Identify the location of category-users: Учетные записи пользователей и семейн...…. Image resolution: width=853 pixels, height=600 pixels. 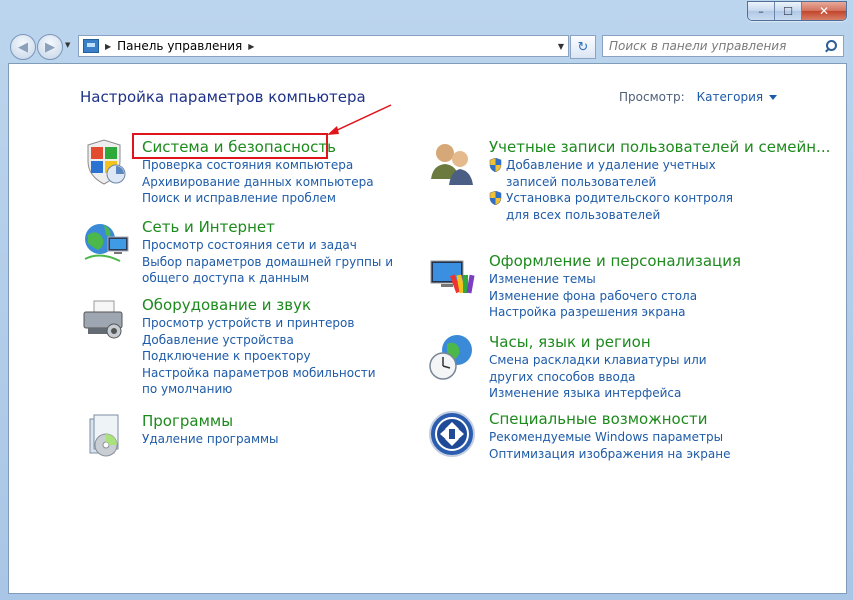
(630, 180).